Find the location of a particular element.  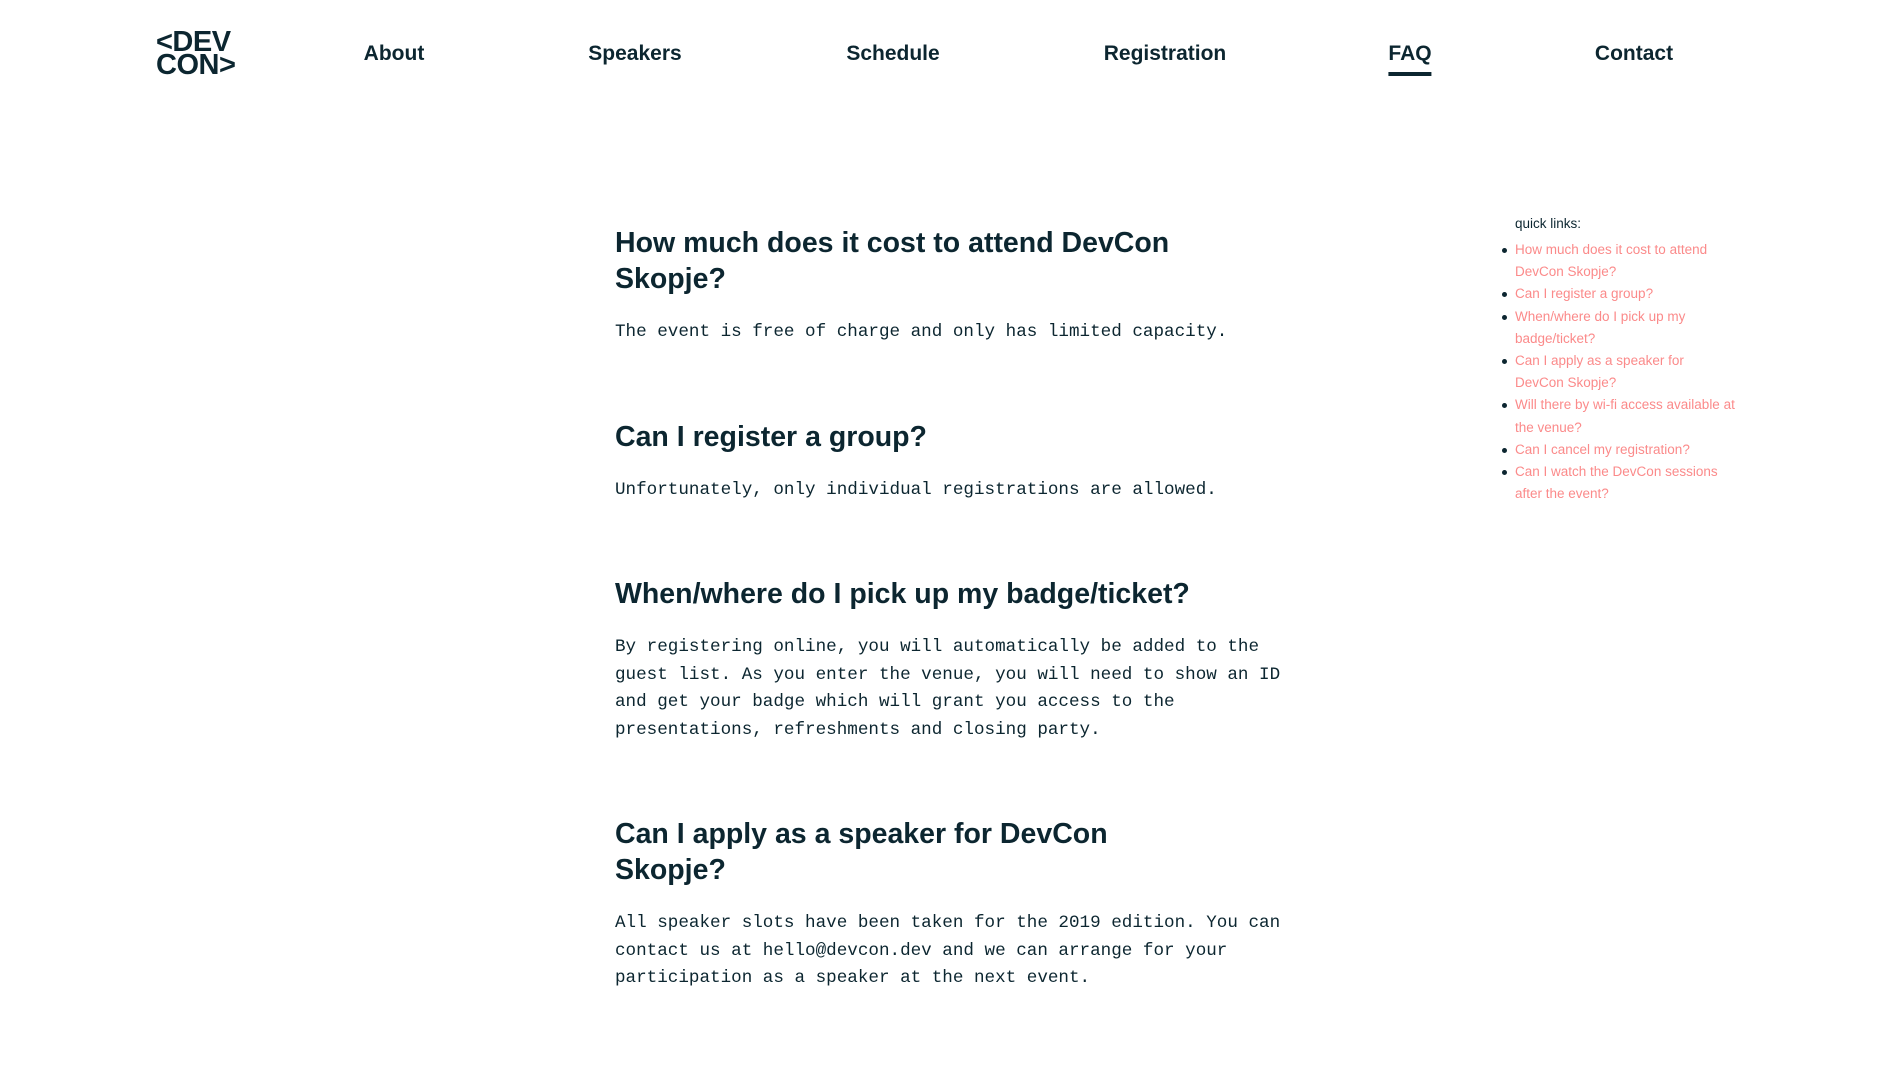

nav-schedule: Schedule is located at coordinates (892, 54).